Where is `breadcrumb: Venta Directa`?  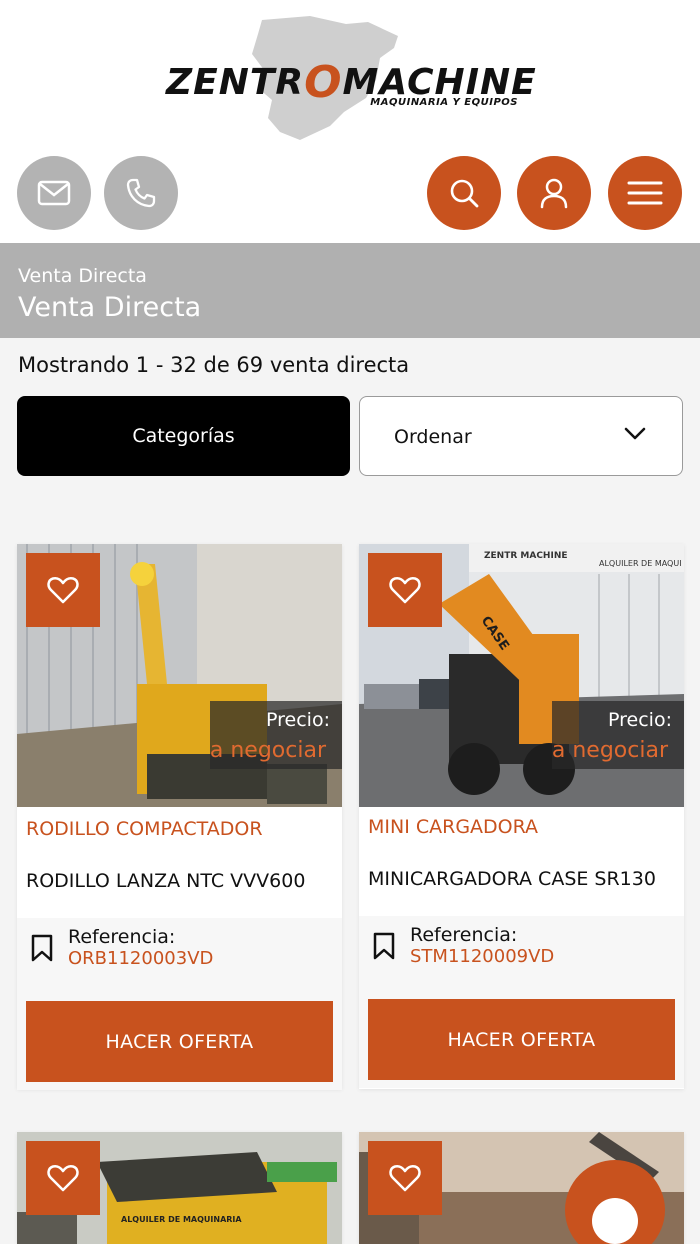 breadcrumb: Venta Directa is located at coordinates (82, 276).